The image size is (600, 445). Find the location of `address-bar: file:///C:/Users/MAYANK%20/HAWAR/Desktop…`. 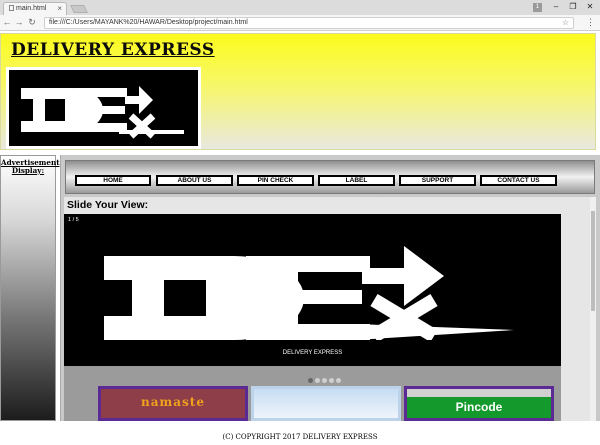

address-bar: file:///C:/Users/MAYANK%20/HAWAR/Desktop… is located at coordinates (309, 23).